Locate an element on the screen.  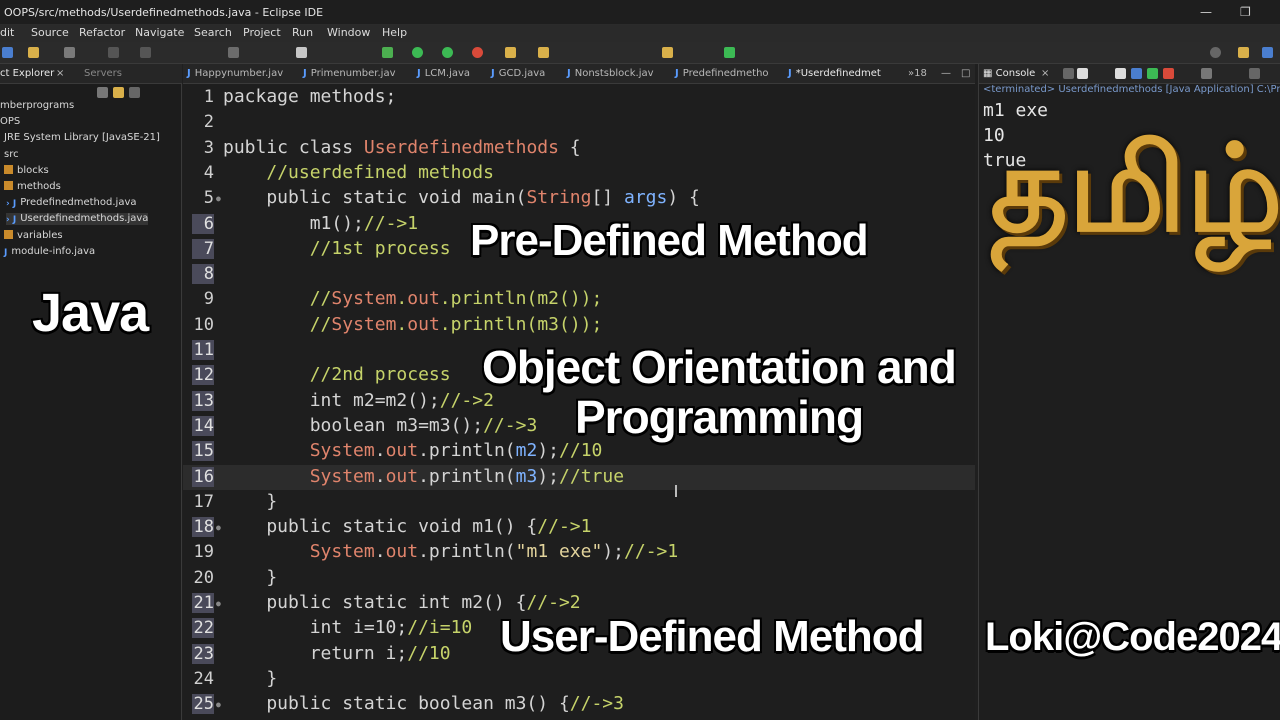
code-line: 25 ● public static boolean m3() {//->3 is located at coordinates (579, 704).